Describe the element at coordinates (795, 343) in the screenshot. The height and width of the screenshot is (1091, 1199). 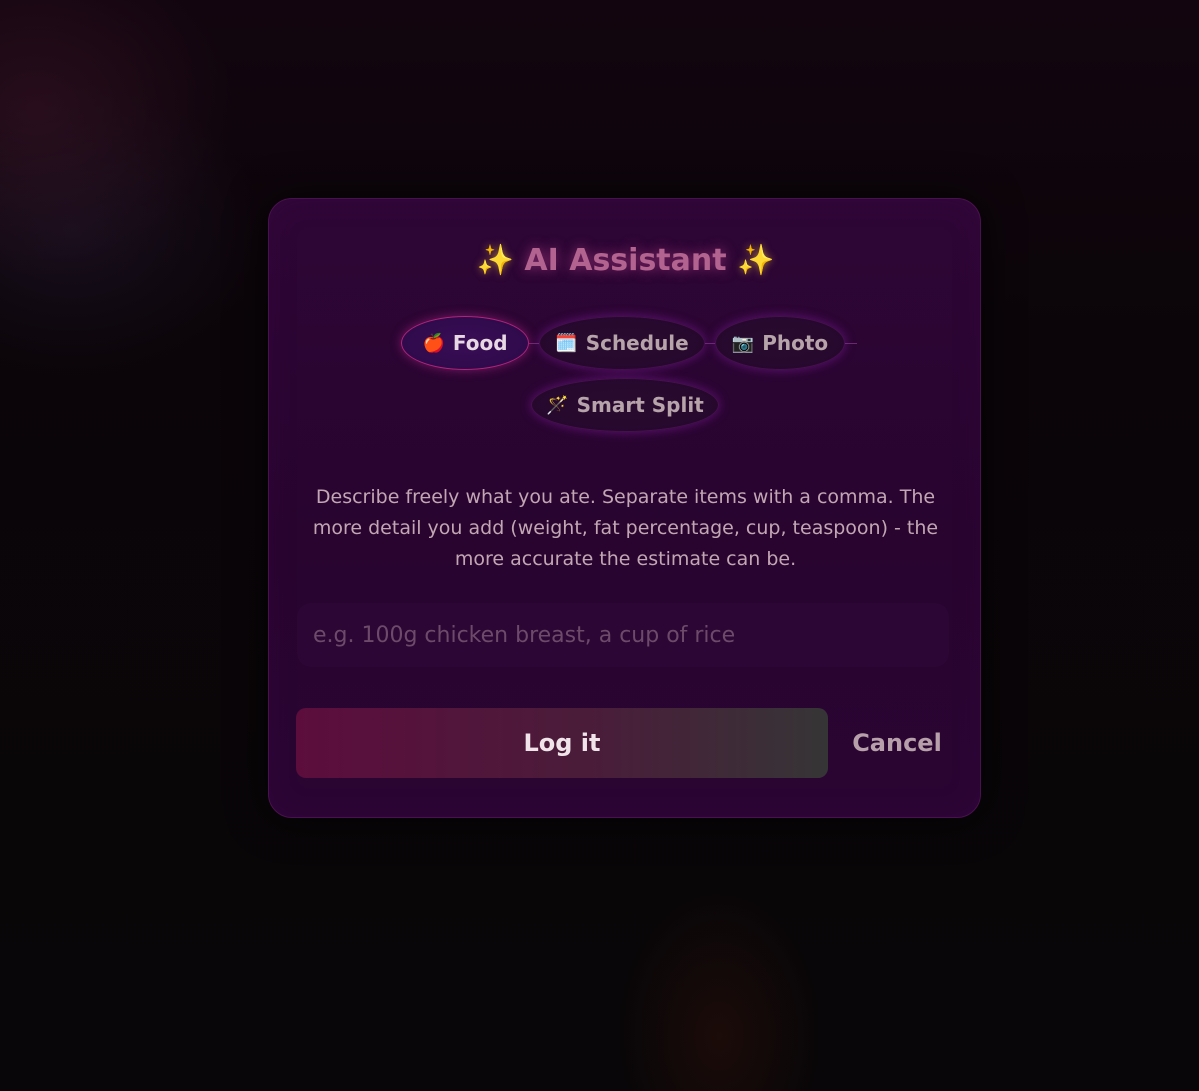
I see `tab-photo-label: Photo` at that location.